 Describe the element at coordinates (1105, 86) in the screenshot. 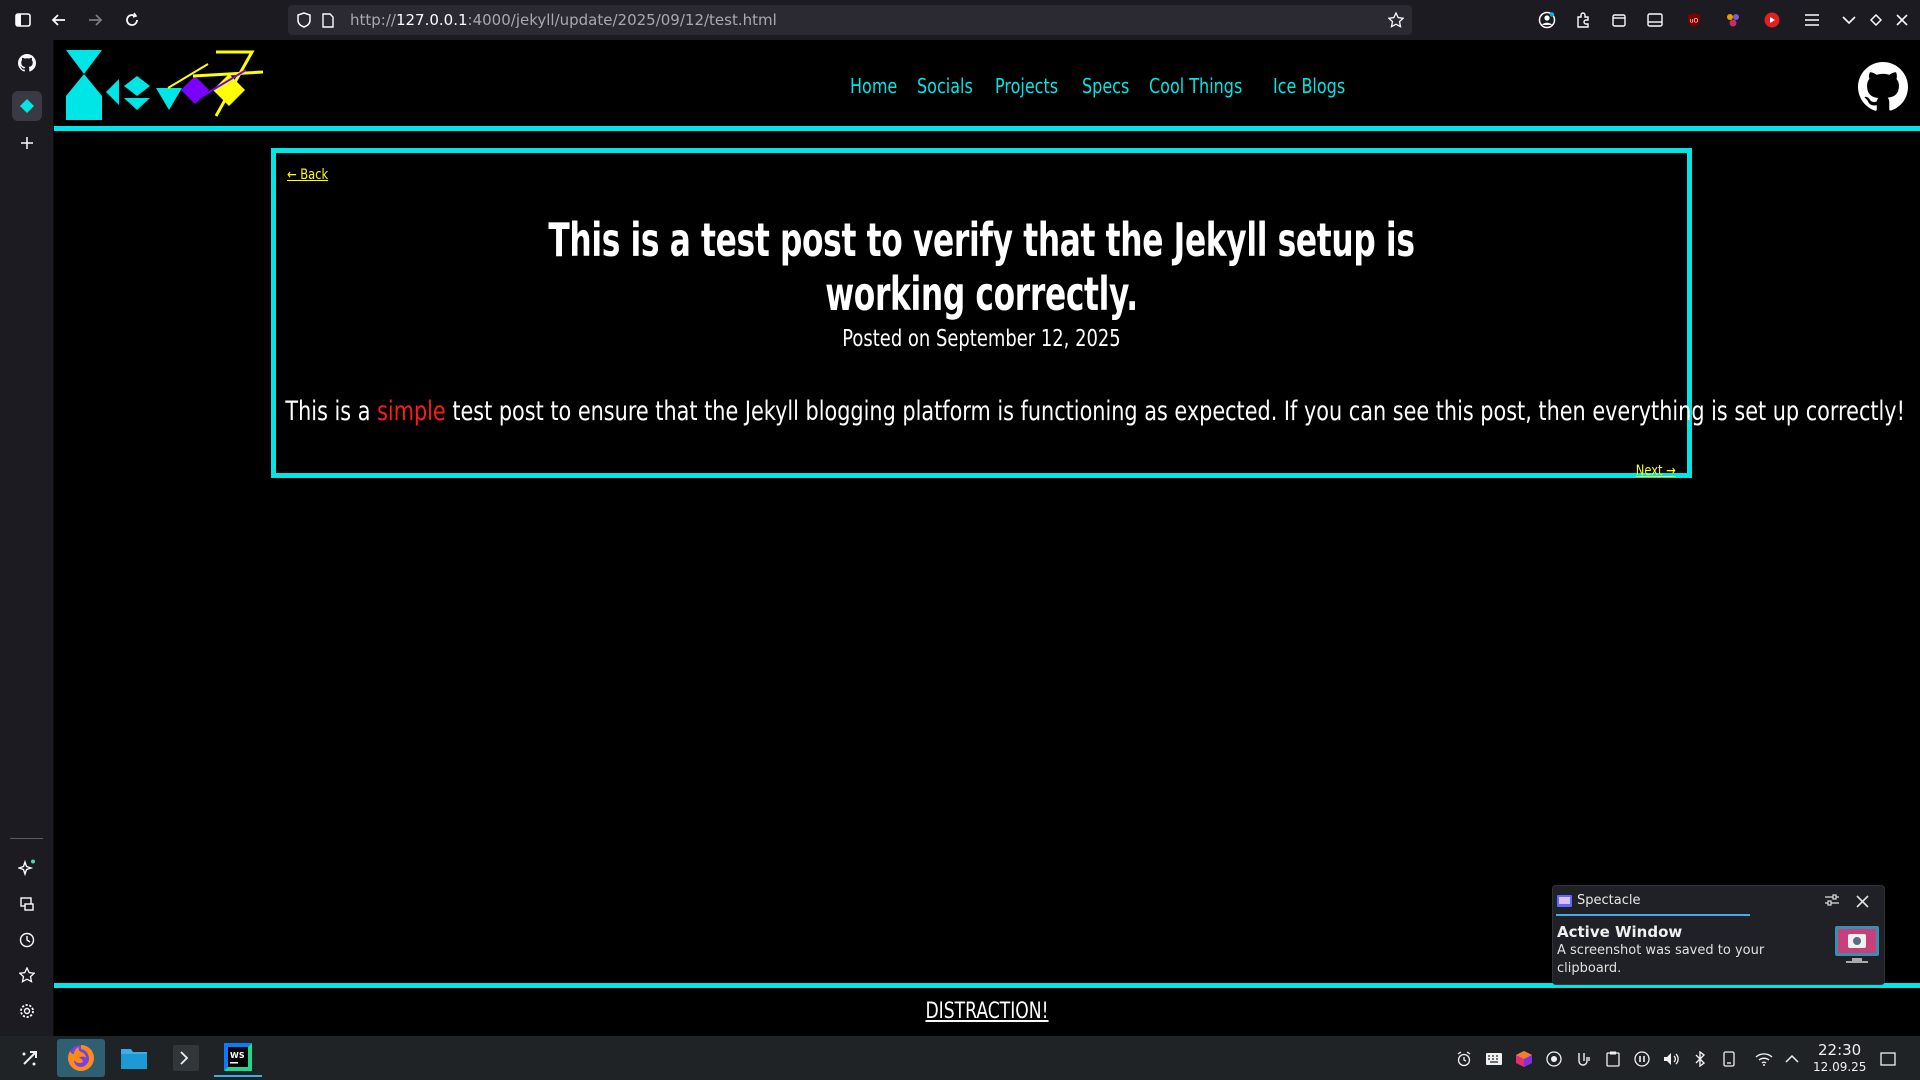

I see `nav-specs: Specs` at that location.